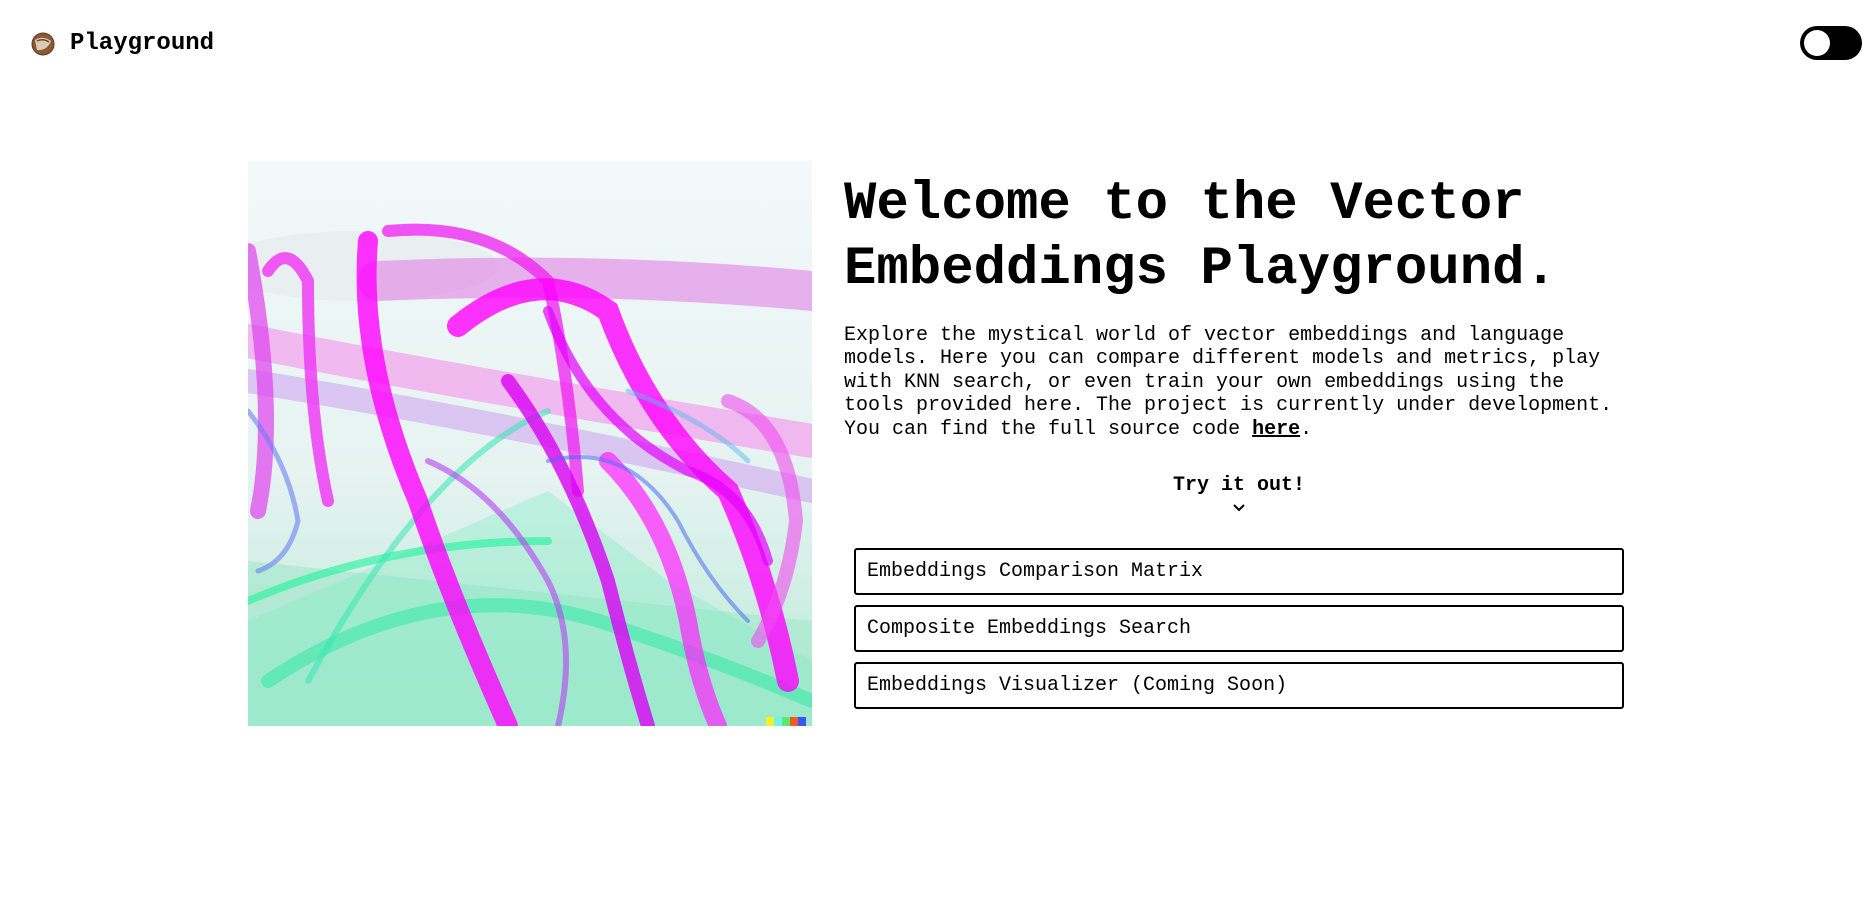 The image size is (1872, 919). What do you see at coordinates (1831, 43) in the screenshot?
I see `theme-toggle` at bounding box center [1831, 43].